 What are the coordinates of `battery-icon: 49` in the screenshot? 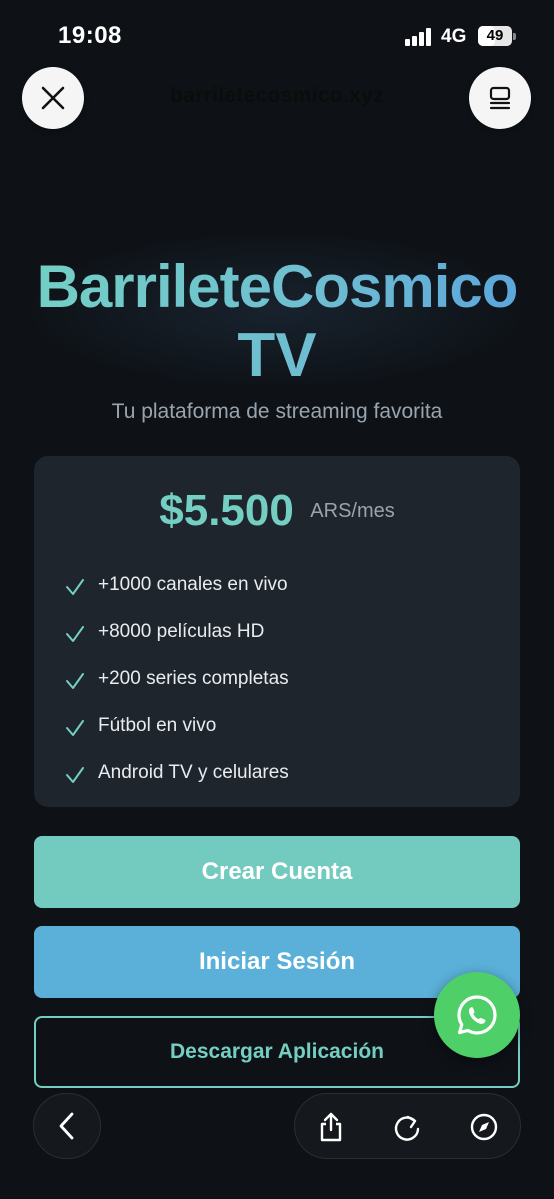 It's located at (497, 36).